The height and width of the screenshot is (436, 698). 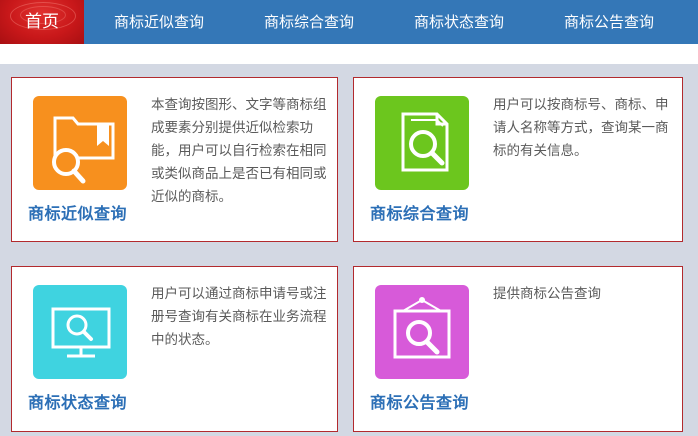 What do you see at coordinates (422, 332) in the screenshot?
I see `frame-search-icon` at bounding box center [422, 332].